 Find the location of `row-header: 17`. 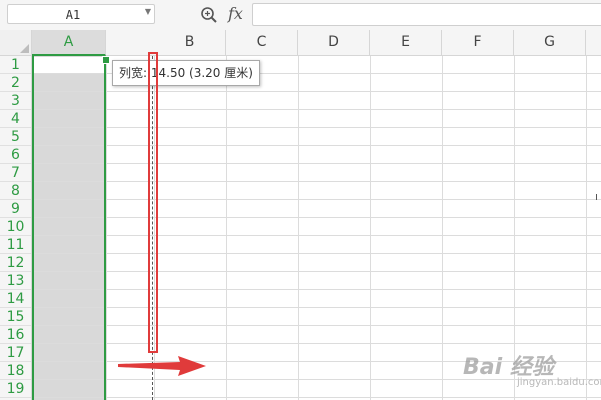

row-header: 17 is located at coordinates (15, 353).